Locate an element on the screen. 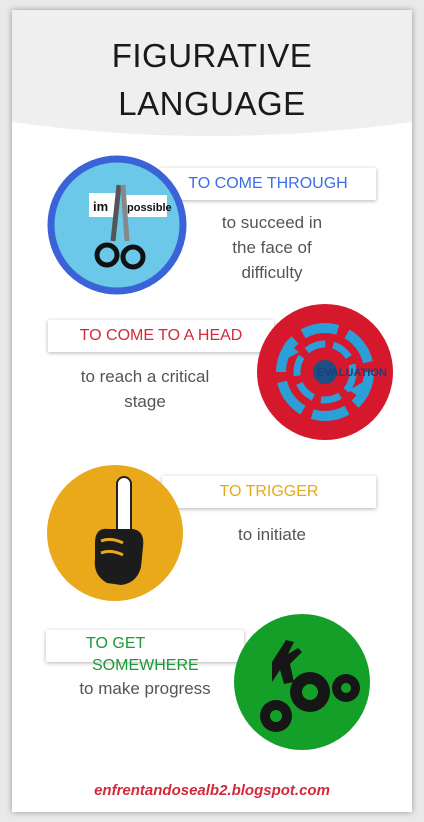 The image size is (424, 822). footer-url: enfrentandosealb2.blogspot.com is located at coordinates (212, 790).